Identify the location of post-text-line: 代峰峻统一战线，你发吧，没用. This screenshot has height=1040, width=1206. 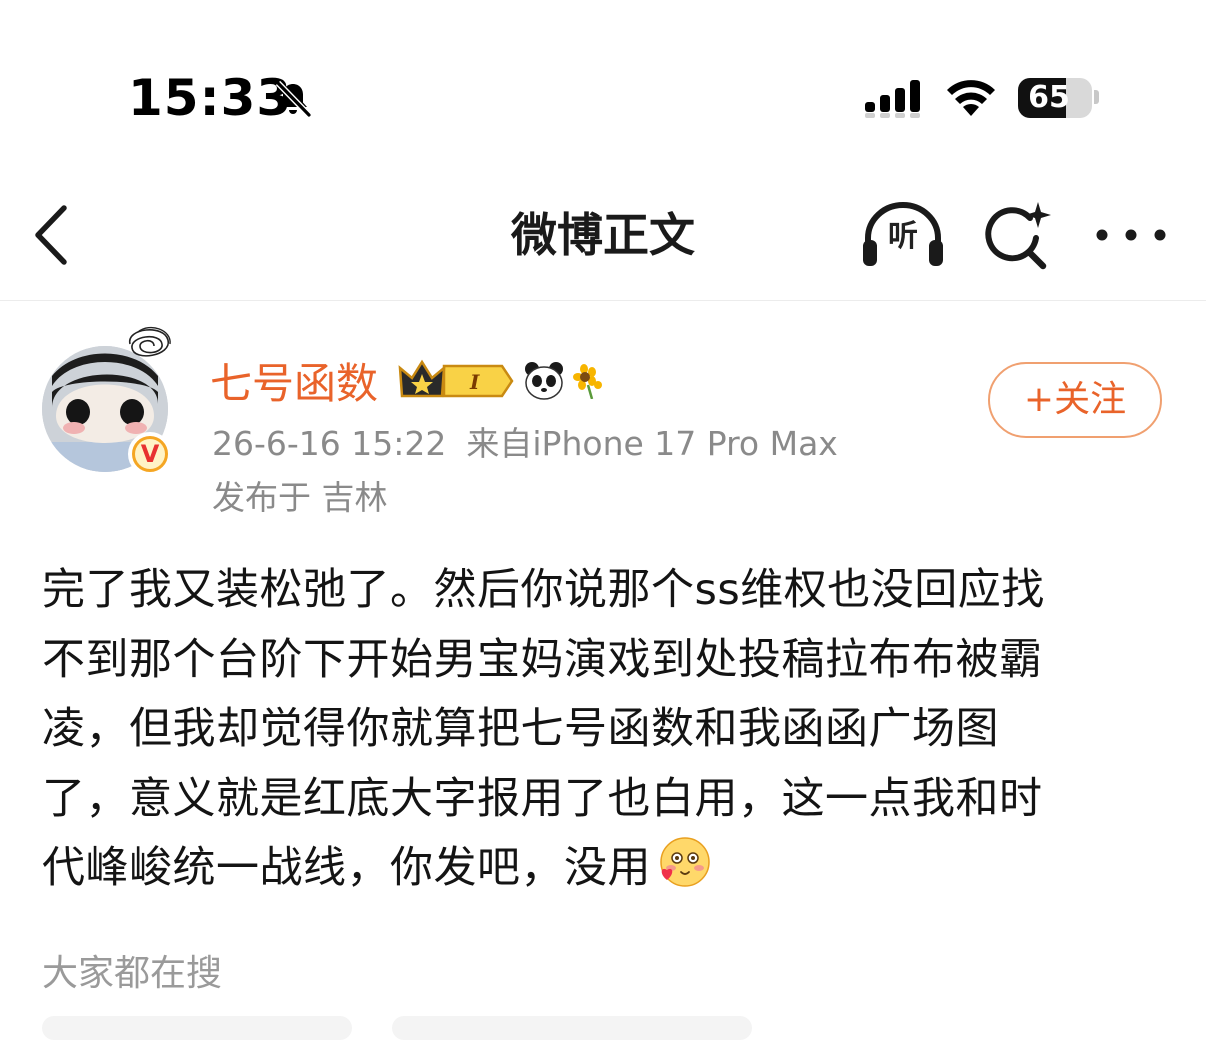
(346, 868).